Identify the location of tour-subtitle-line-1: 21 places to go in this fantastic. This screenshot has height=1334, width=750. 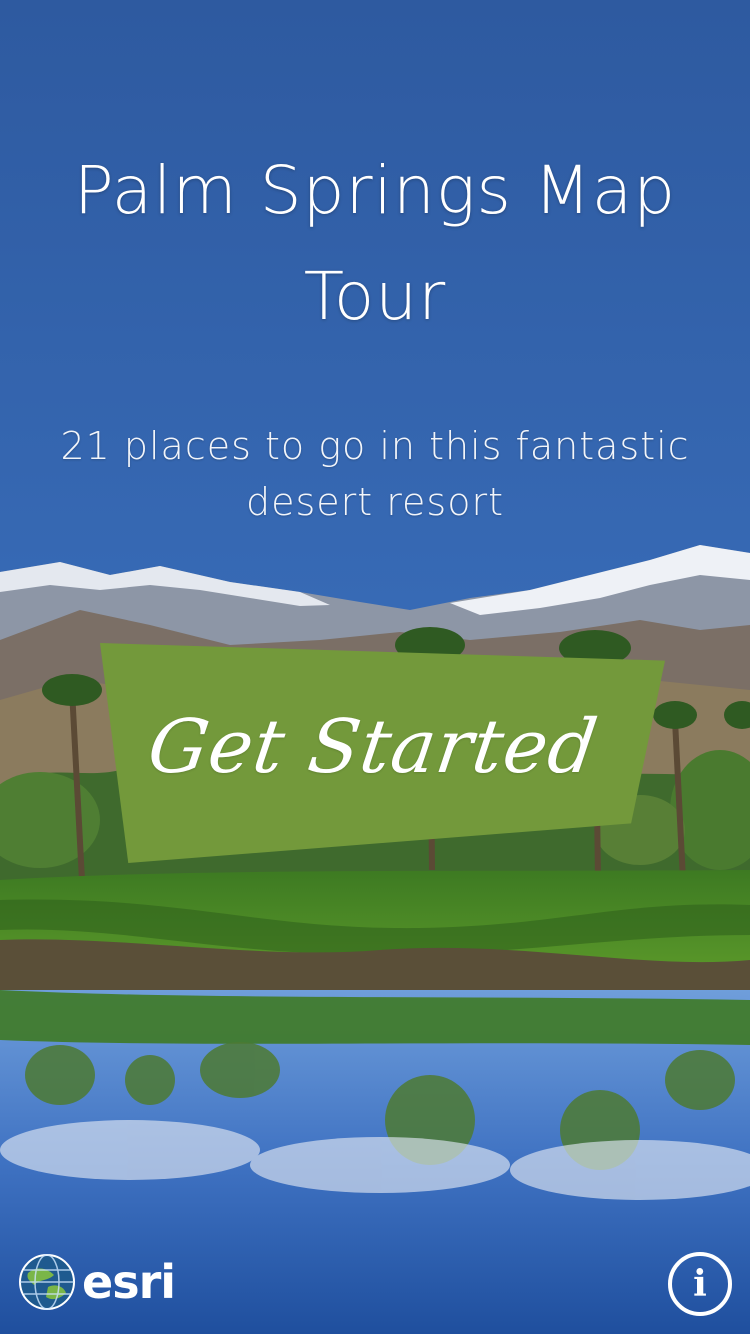
(375, 446).